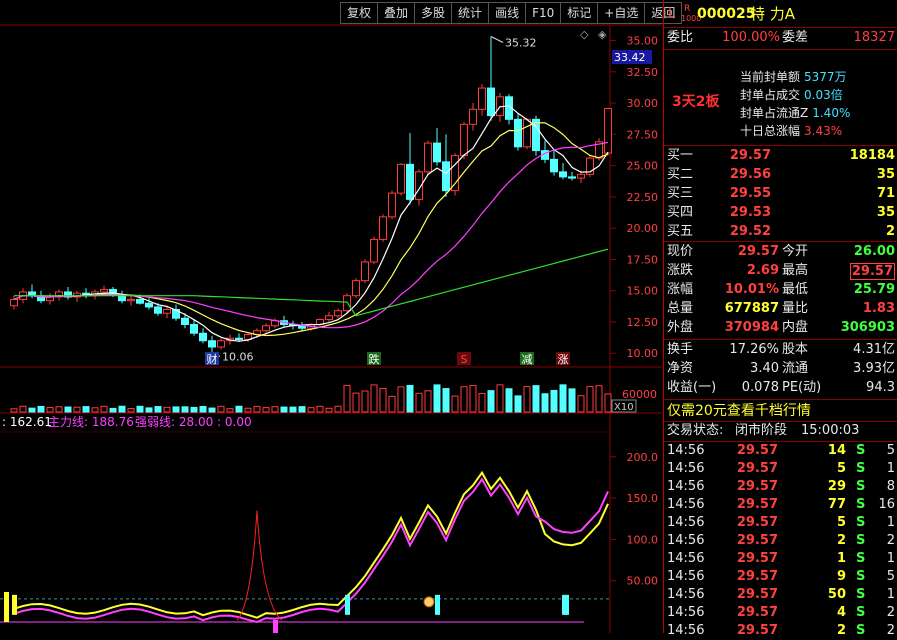  What do you see at coordinates (780, 451) in the screenshot?
I see `tick-row: 14:56 29.57 14 S 5` at bounding box center [780, 451].